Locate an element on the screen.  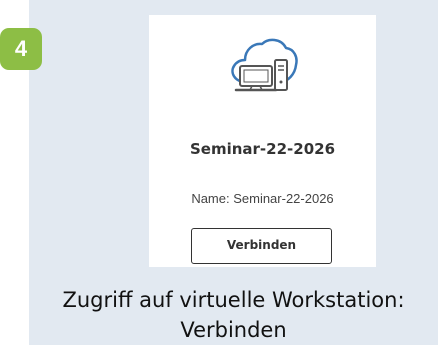
workstation-name-label: Name: Seminar-22-2026 is located at coordinates (262, 198).